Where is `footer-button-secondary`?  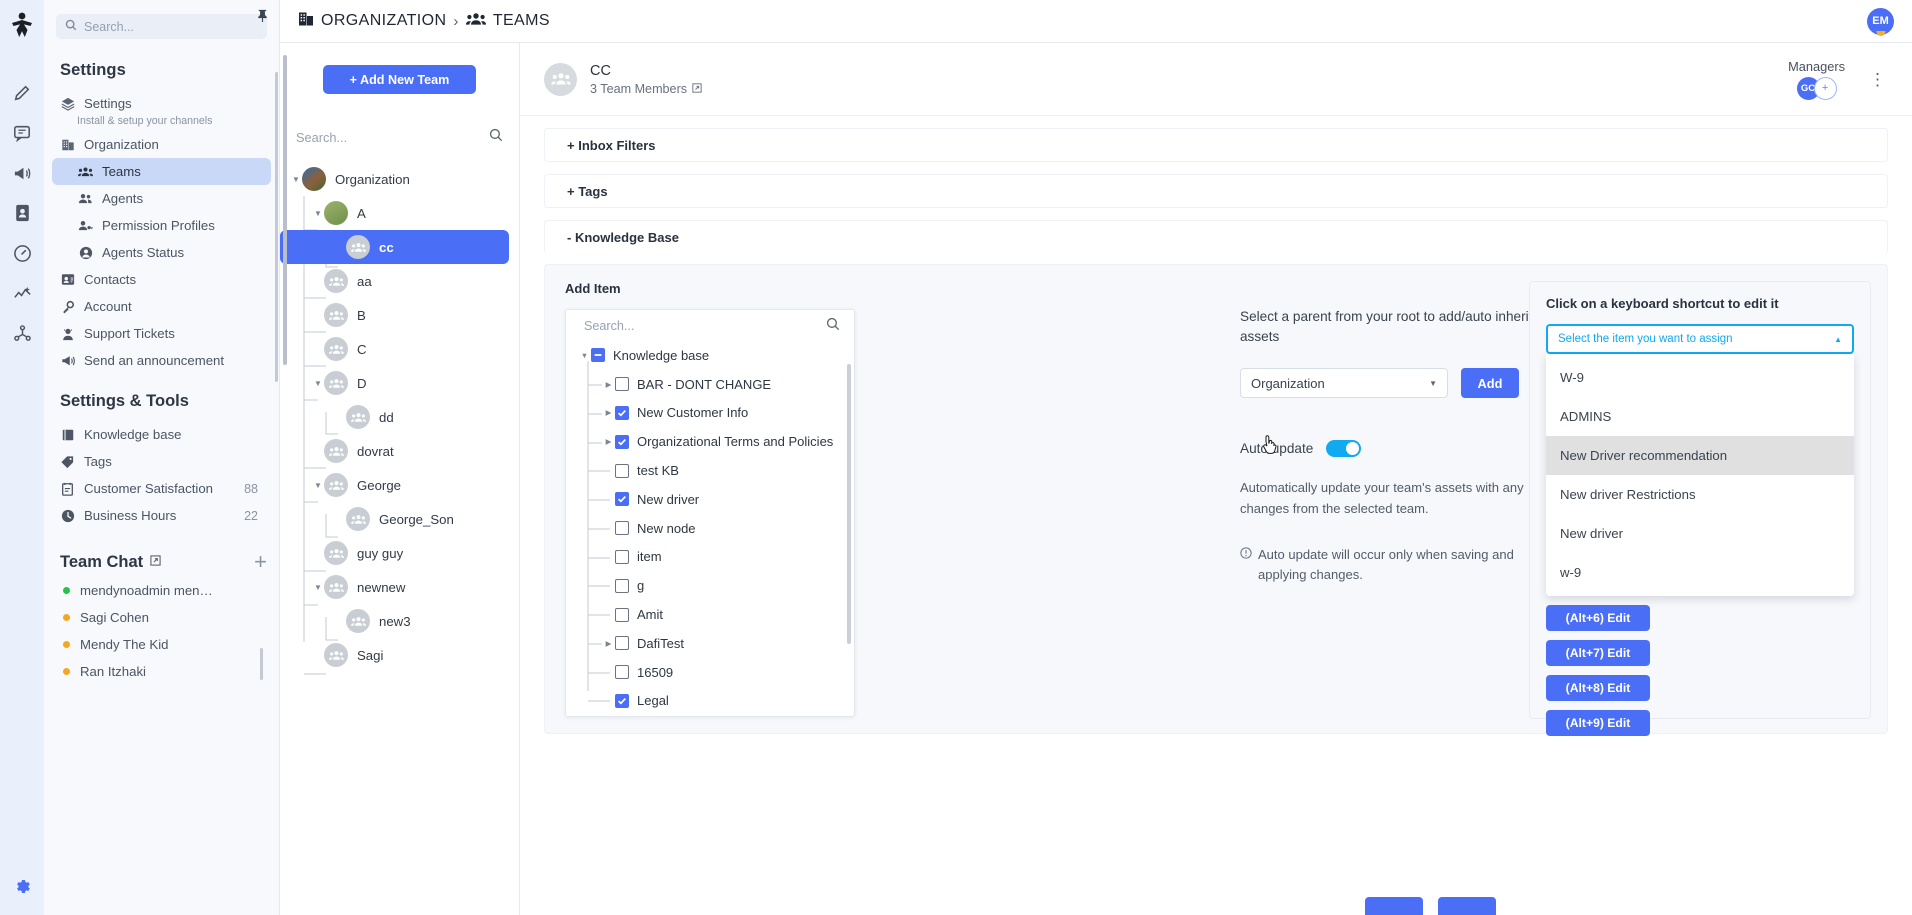 footer-button-secondary is located at coordinates (1467, 906).